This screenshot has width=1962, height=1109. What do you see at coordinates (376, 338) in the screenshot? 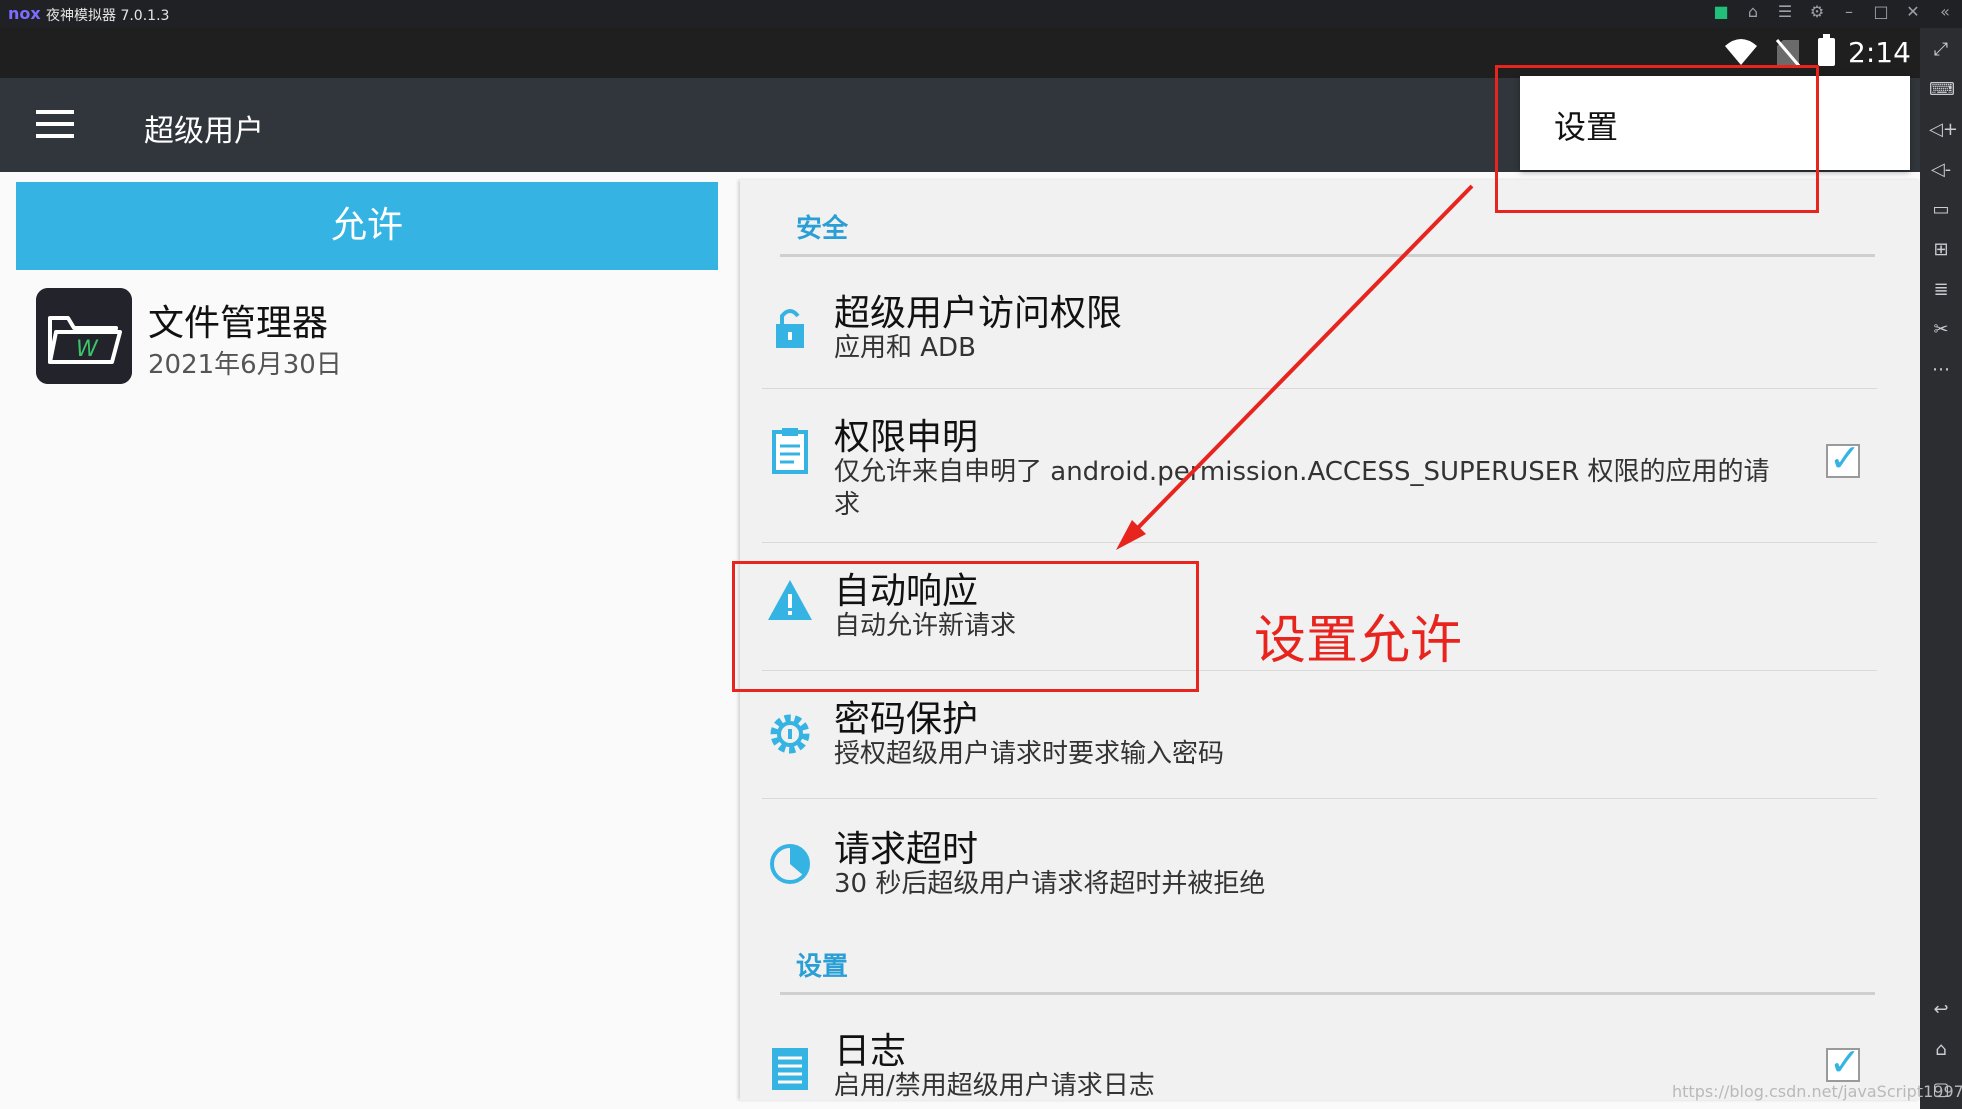
I see `list-item: W 文件管理器 2021年6月30日` at bounding box center [376, 338].